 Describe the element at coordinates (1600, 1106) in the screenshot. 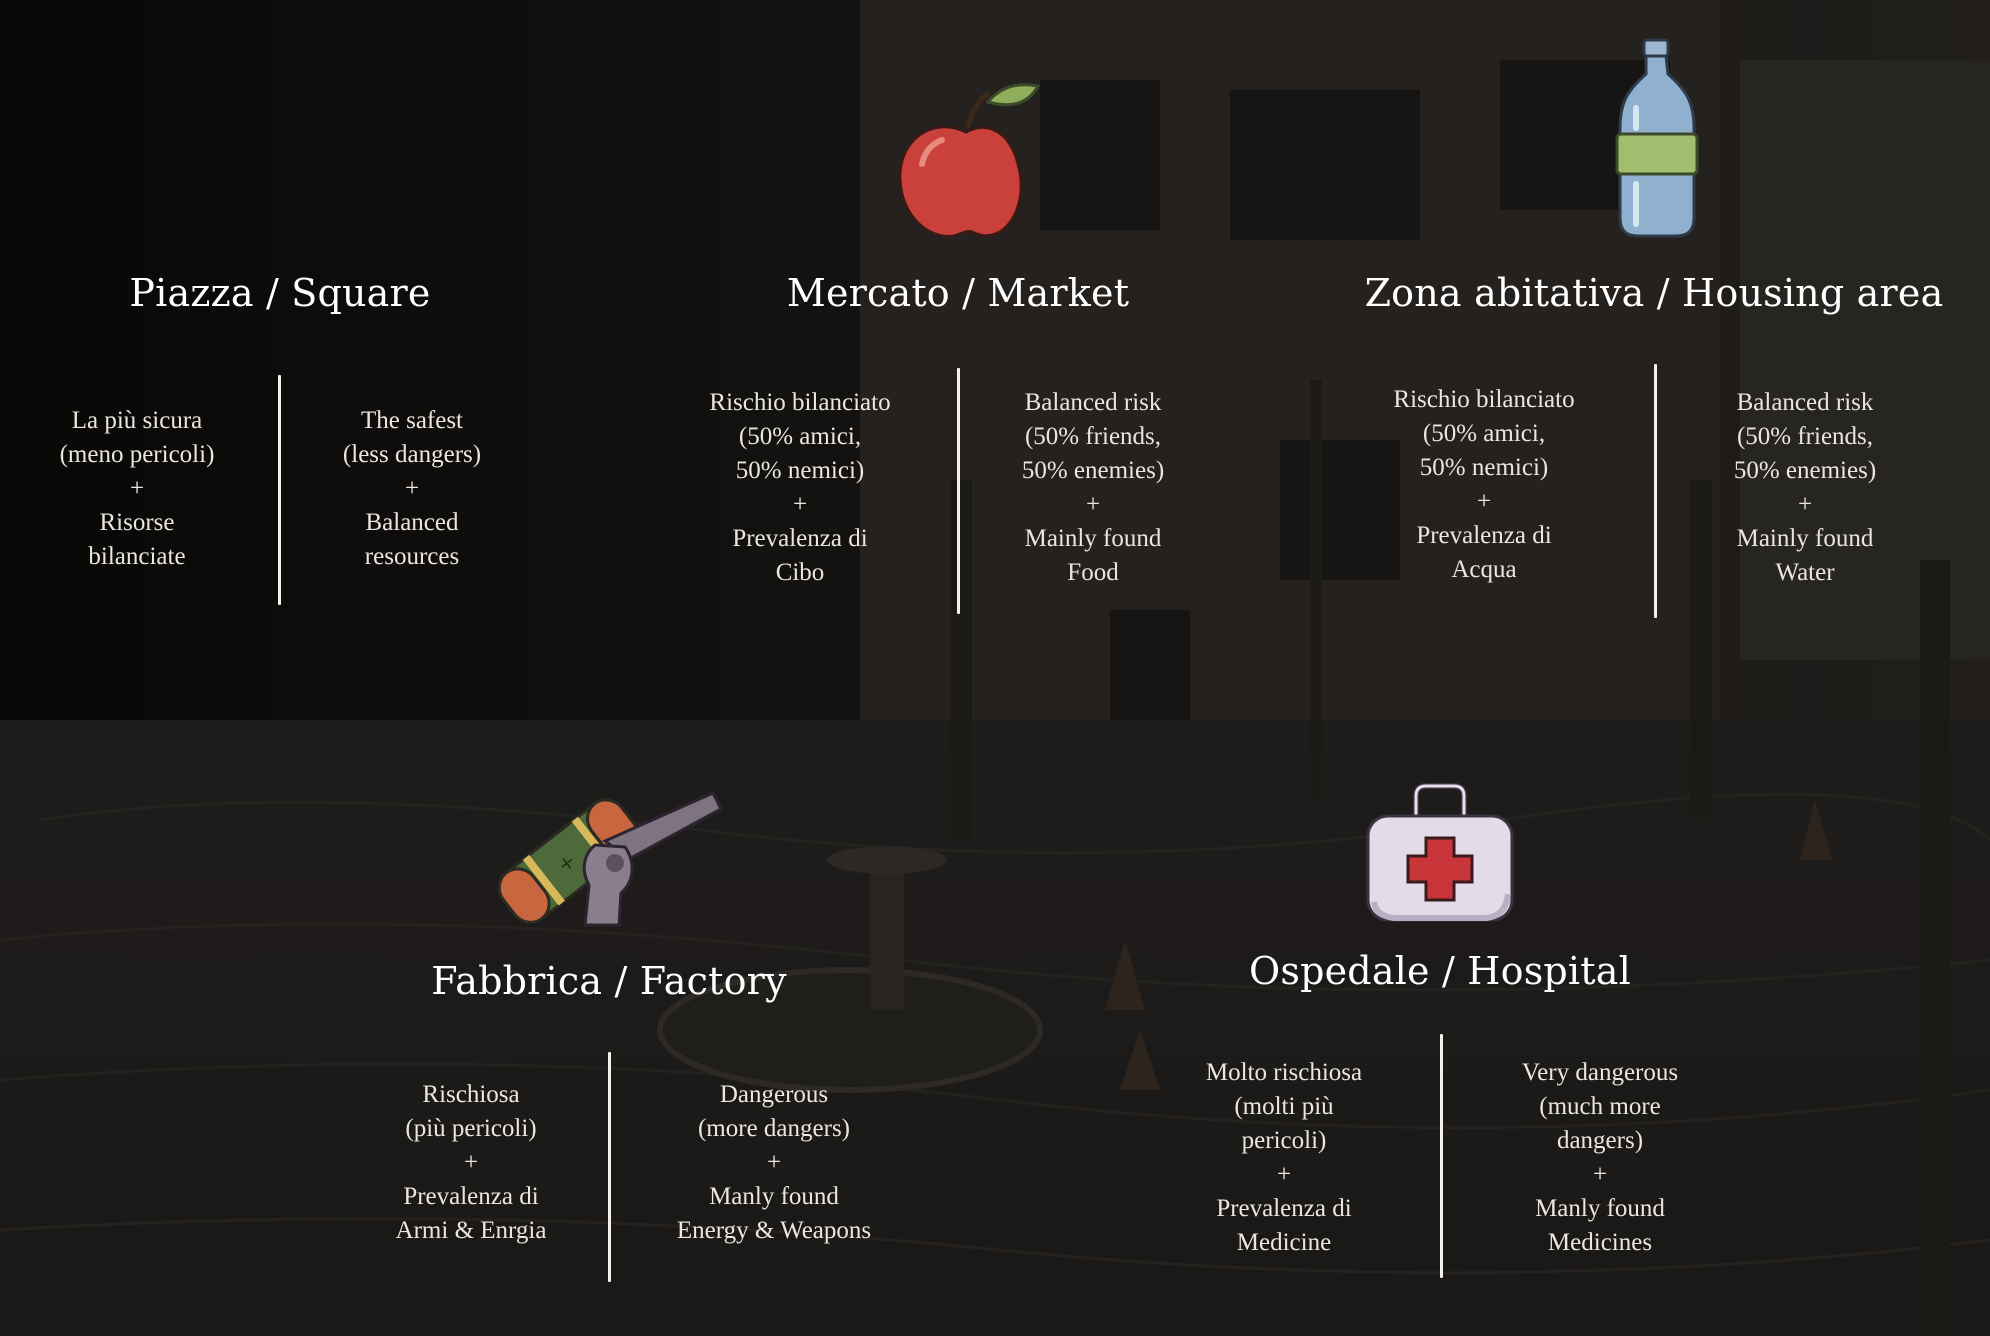

I see `description-line: (much more` at that location.